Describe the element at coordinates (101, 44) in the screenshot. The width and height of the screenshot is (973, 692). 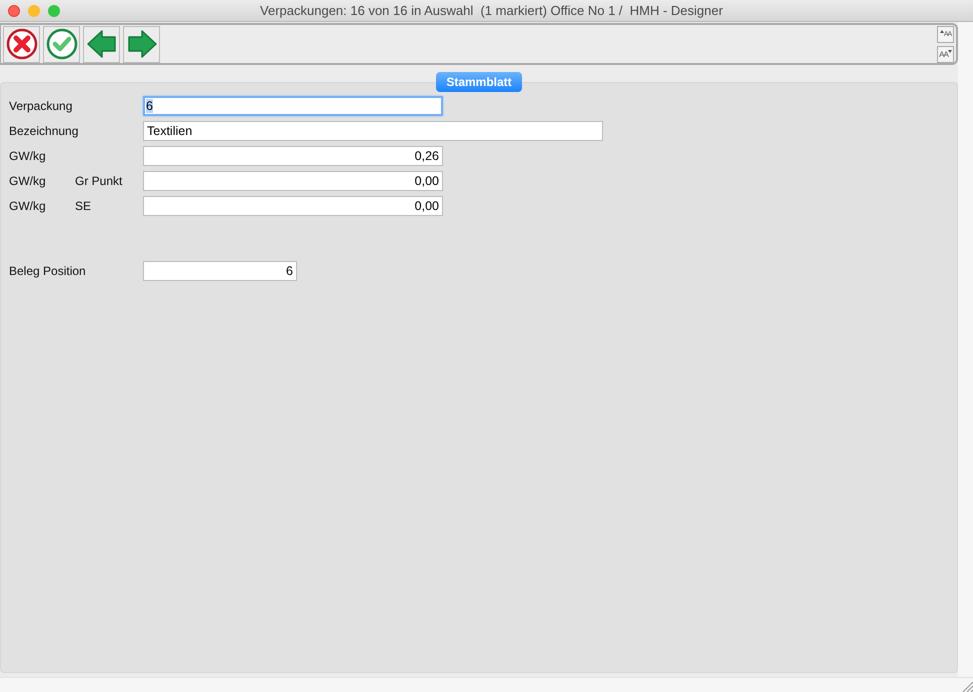
I see `previous-button` at that location.